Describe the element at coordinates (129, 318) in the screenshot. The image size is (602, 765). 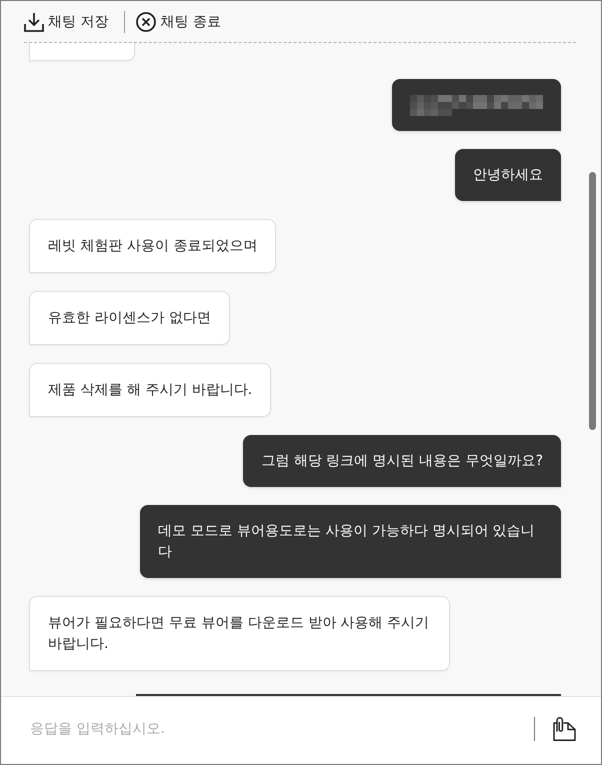
I see `chat-bubble: 유효한 라이센스가 없다면` at that location.